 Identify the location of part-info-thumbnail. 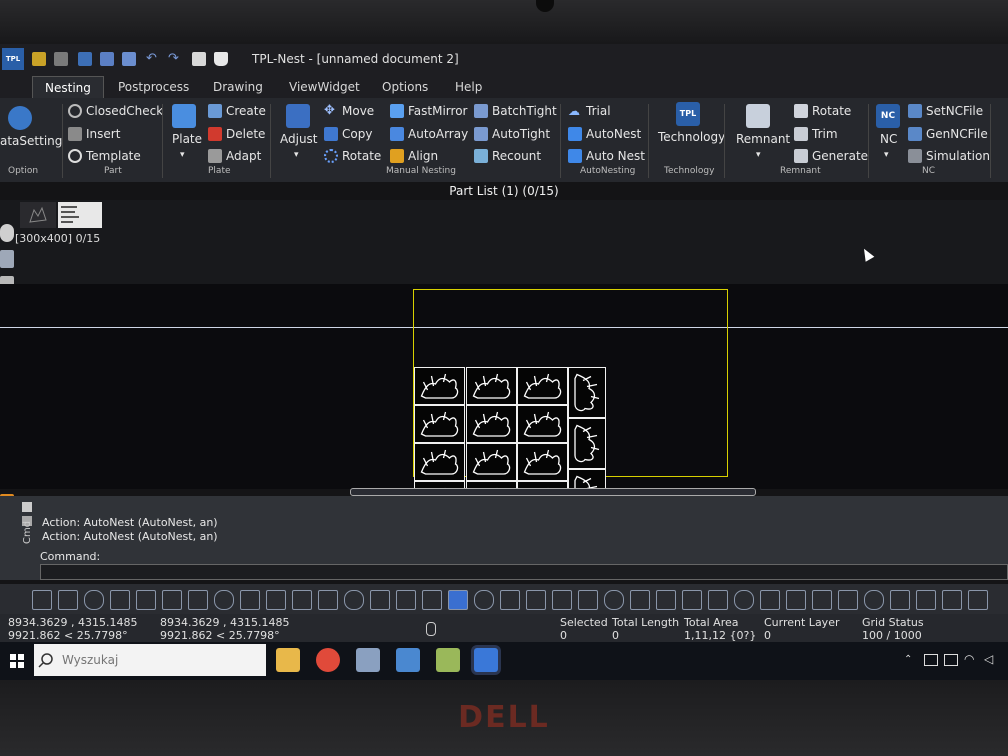
(80, 215).